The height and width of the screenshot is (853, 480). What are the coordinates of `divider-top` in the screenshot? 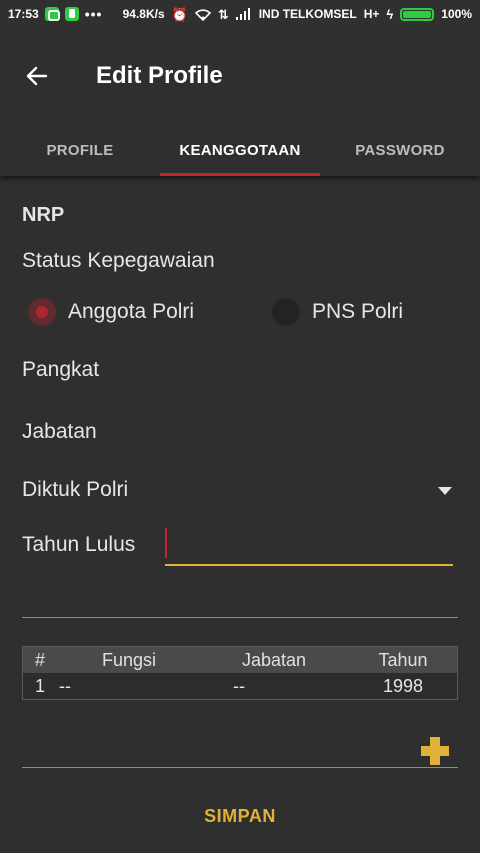 It's located at (240, 617).